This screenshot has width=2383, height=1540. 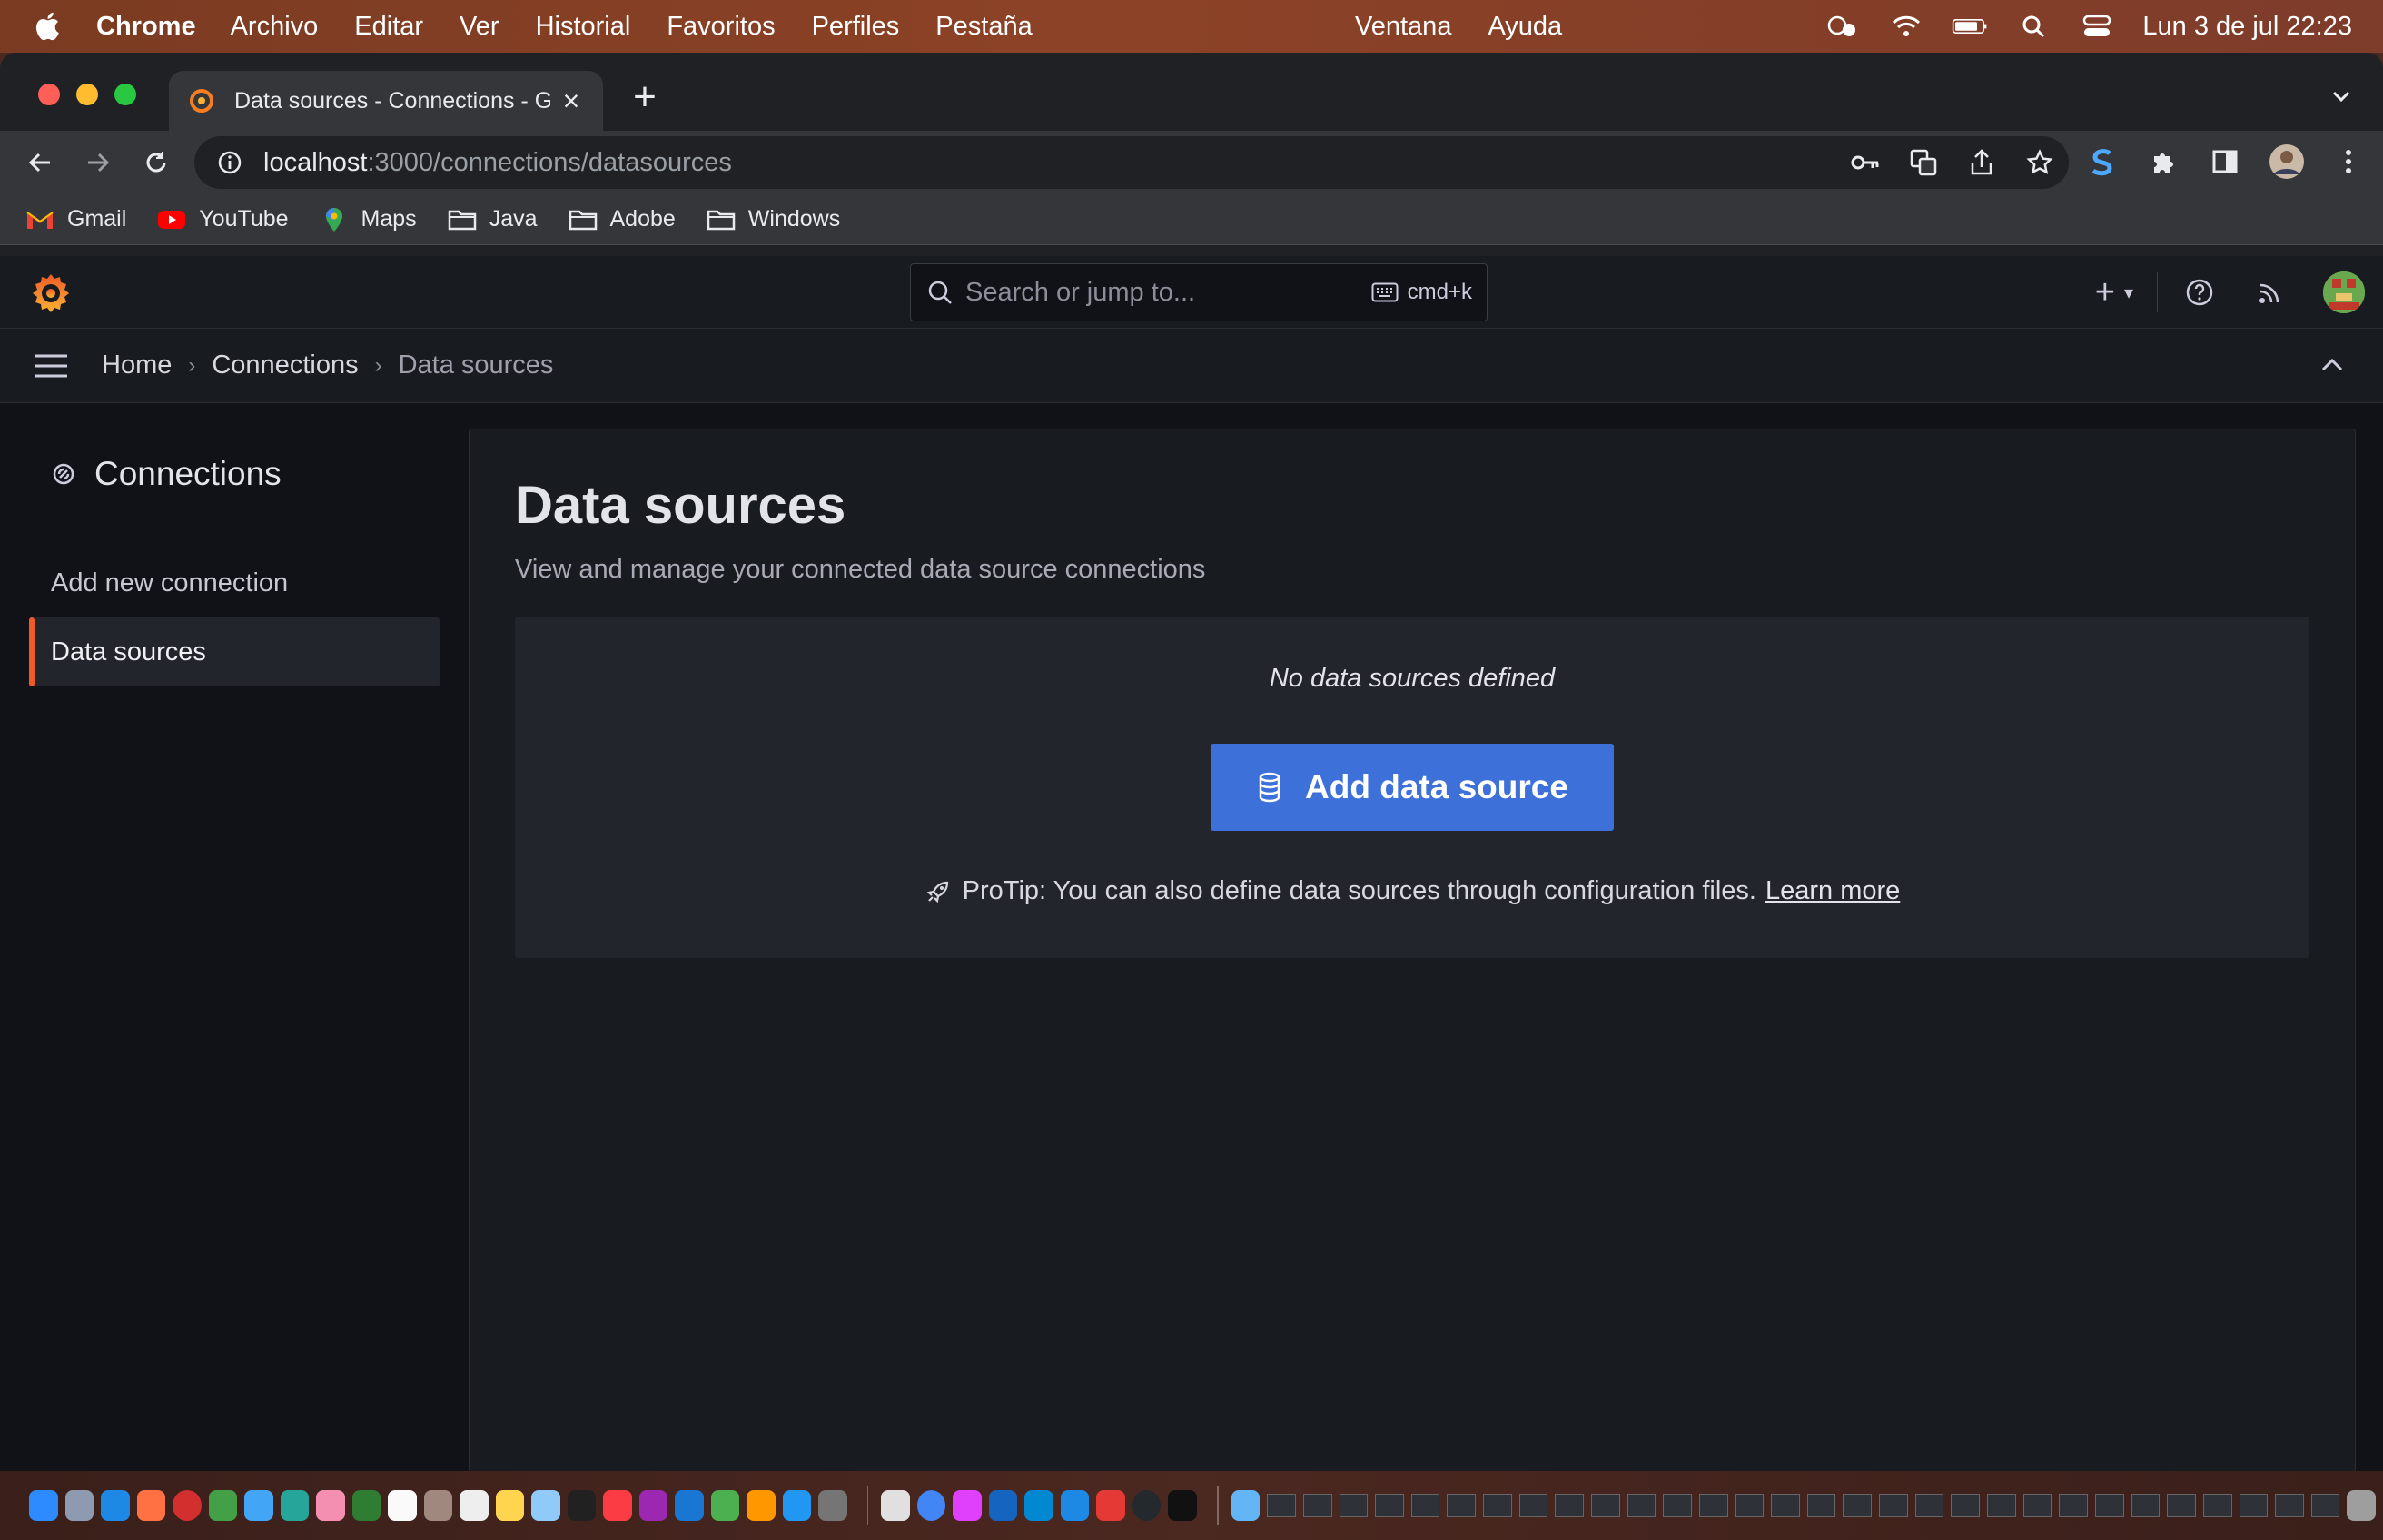 What do you see at coordinates (43, 1505) in the screenshot?
I see `finder-icon` at bounding box center [43, 1505].